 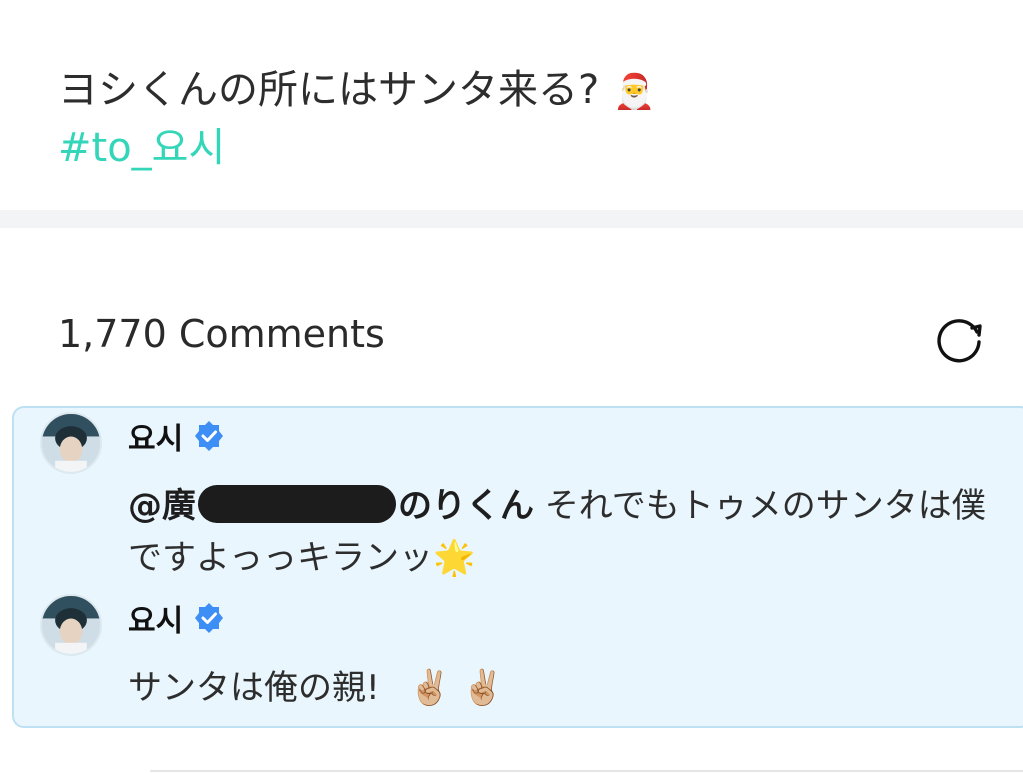 I want to click on post-text-content: ヨシくんの所にはサンタ来る?, so click(x=329, y=90).